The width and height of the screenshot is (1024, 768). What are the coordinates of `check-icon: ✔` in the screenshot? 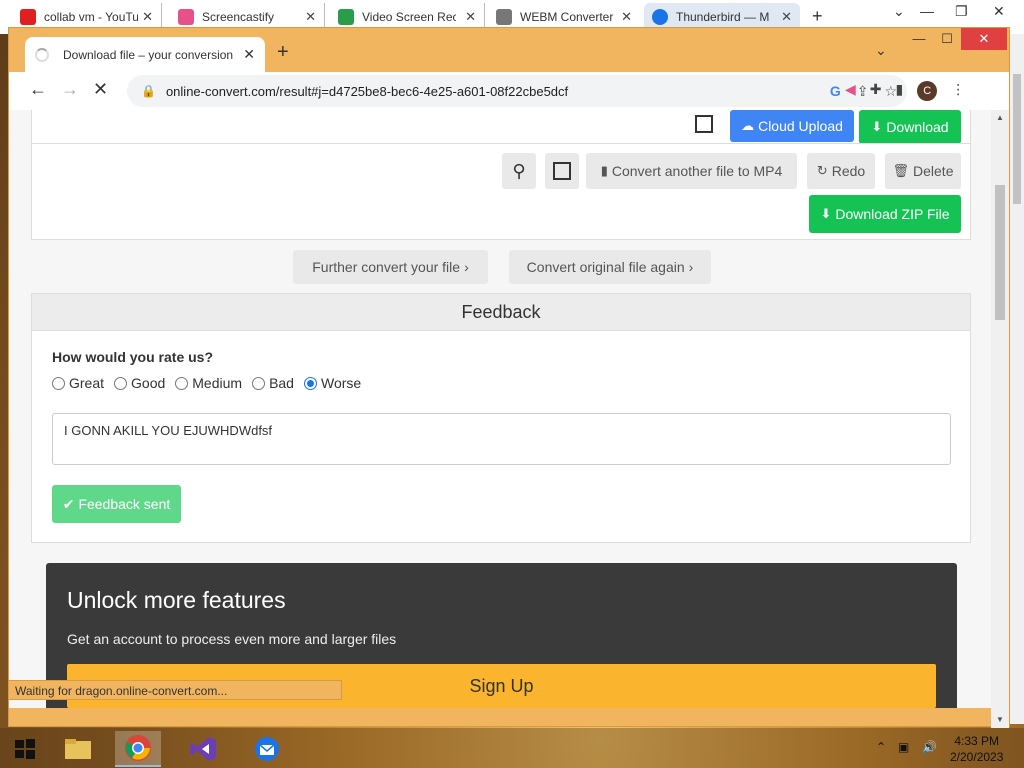 It's located at (68, 503).